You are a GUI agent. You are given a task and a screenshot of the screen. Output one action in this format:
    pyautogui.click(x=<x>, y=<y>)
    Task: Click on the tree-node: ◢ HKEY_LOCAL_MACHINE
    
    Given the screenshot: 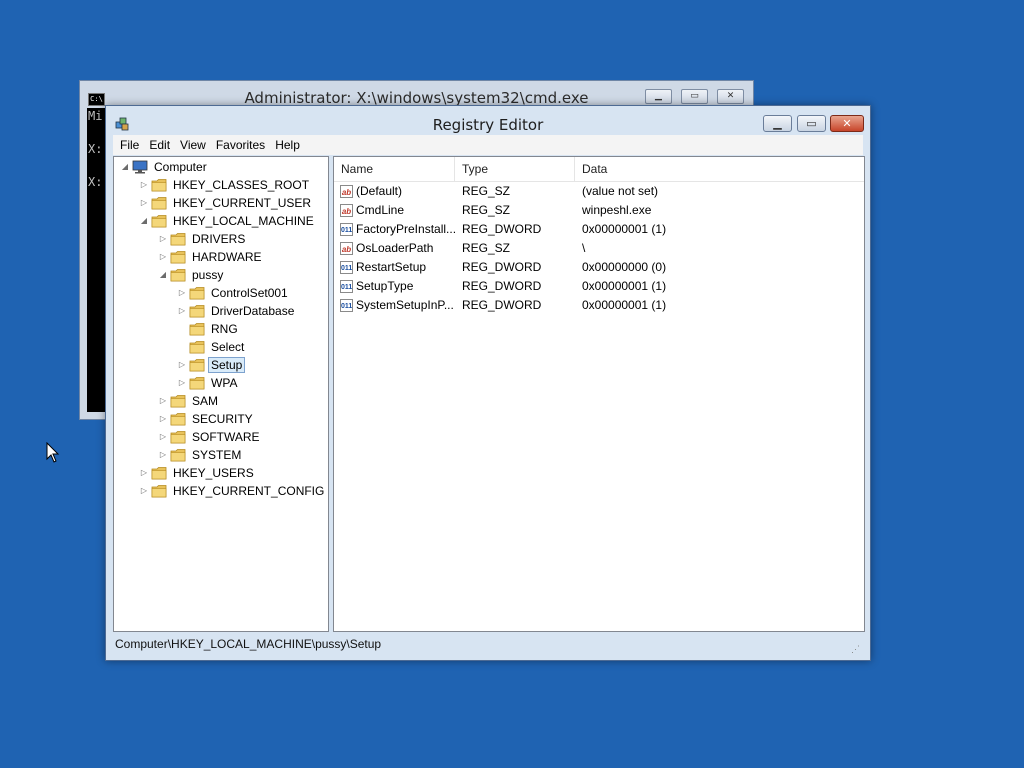 What is the action you would take?
    pyautogui.click(x=227, y=221)
    